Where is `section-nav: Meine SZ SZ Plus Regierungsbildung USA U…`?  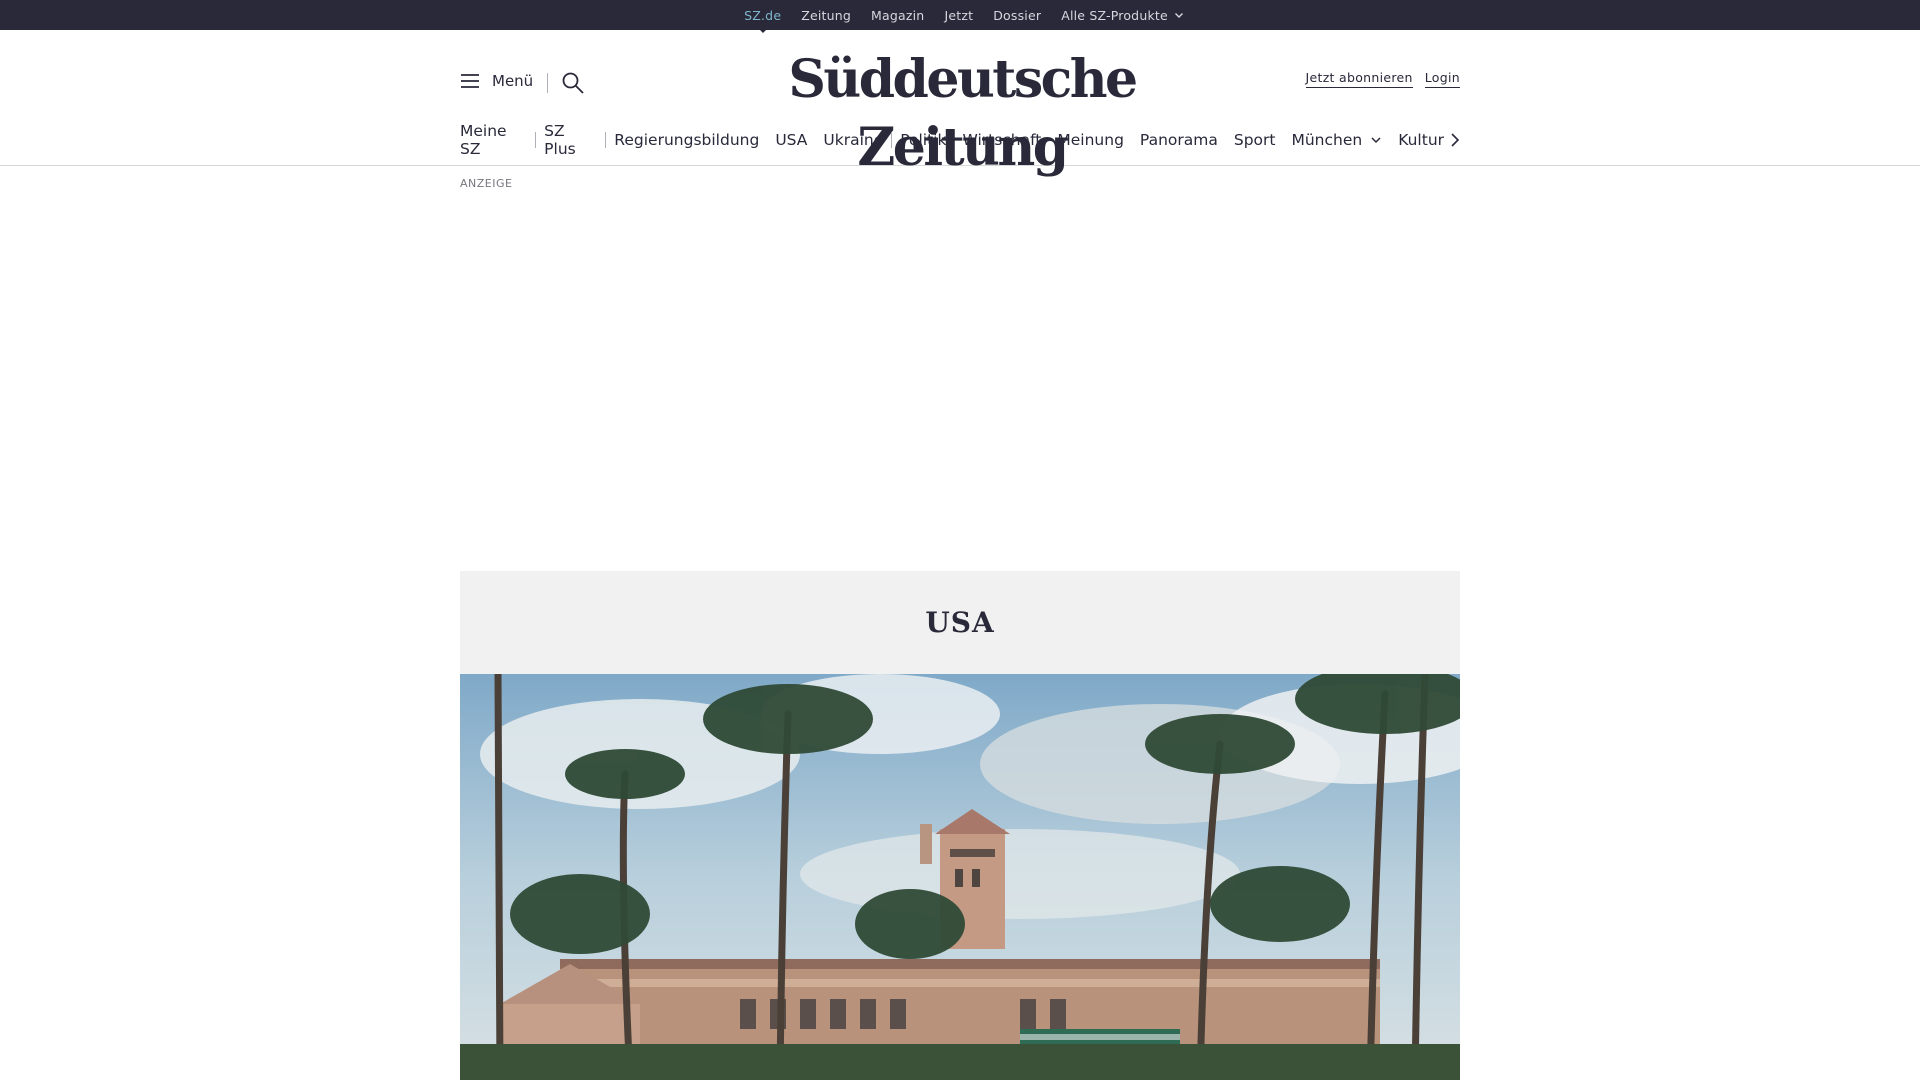
section-nav: Meine SZ SZ Plus Regierungsbildung USA U… is located at coordinates (960, 140).